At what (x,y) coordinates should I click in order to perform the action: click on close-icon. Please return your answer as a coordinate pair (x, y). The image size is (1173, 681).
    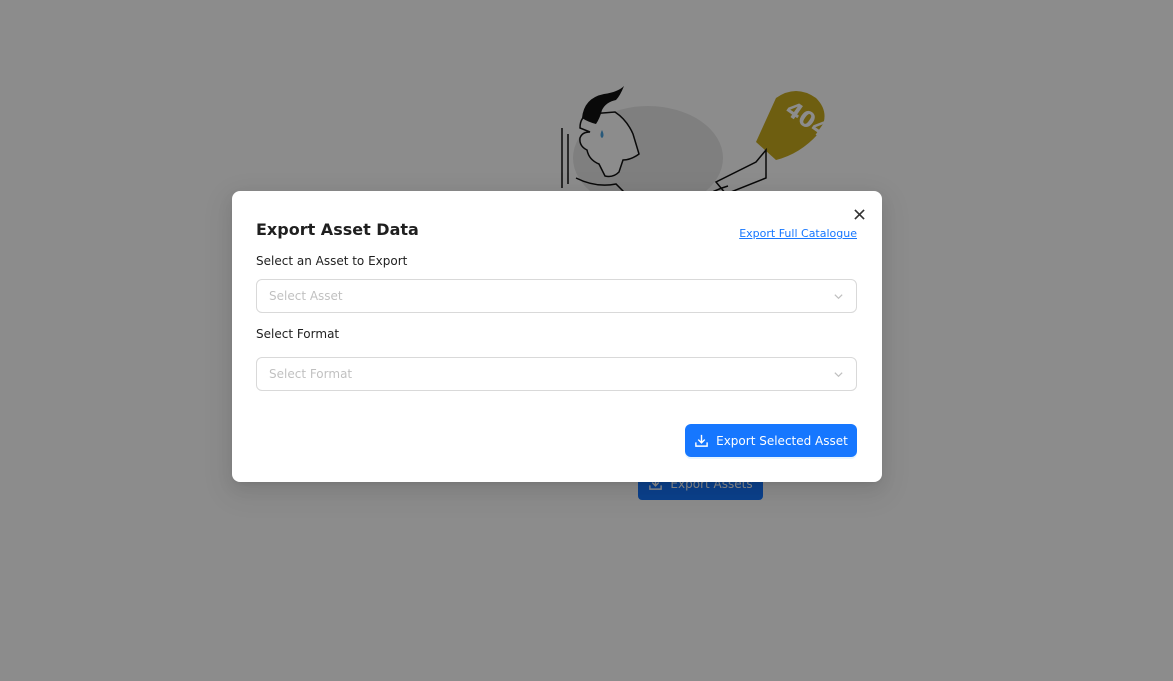
    Looking at the image, I should click on (859, 214).